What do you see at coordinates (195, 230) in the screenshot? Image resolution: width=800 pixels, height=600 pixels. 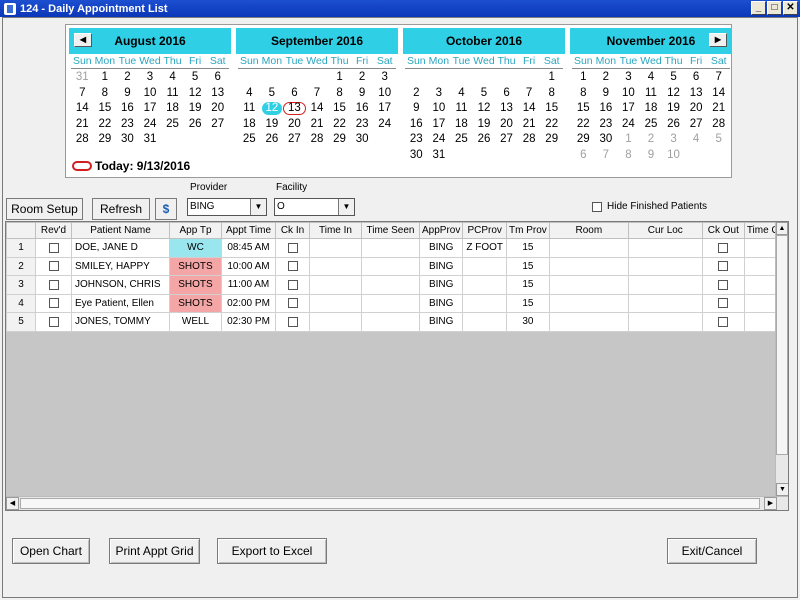 I see `column-header: App Tp` at bounding box center [195, 230].